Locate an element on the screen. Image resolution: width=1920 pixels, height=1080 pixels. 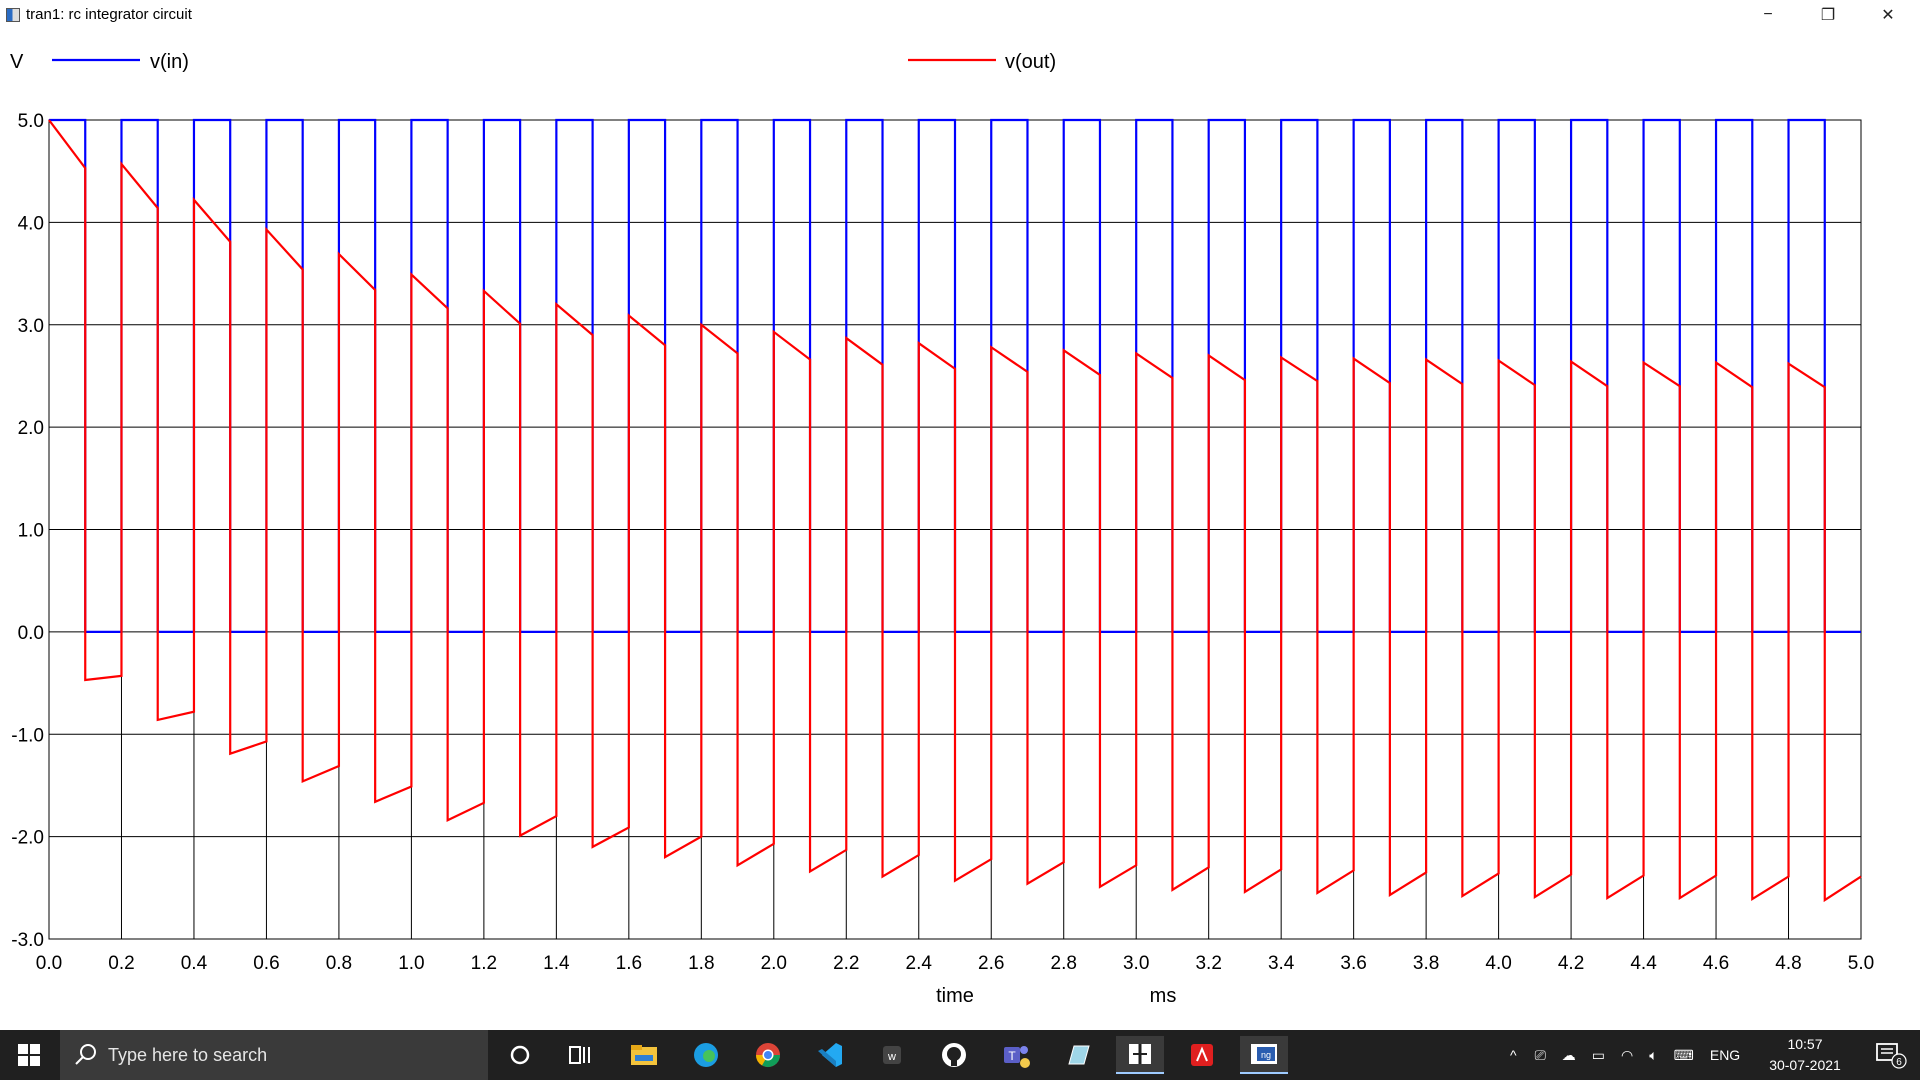
x-tick-label: 3.0 is located at coordinates (1136, 963).